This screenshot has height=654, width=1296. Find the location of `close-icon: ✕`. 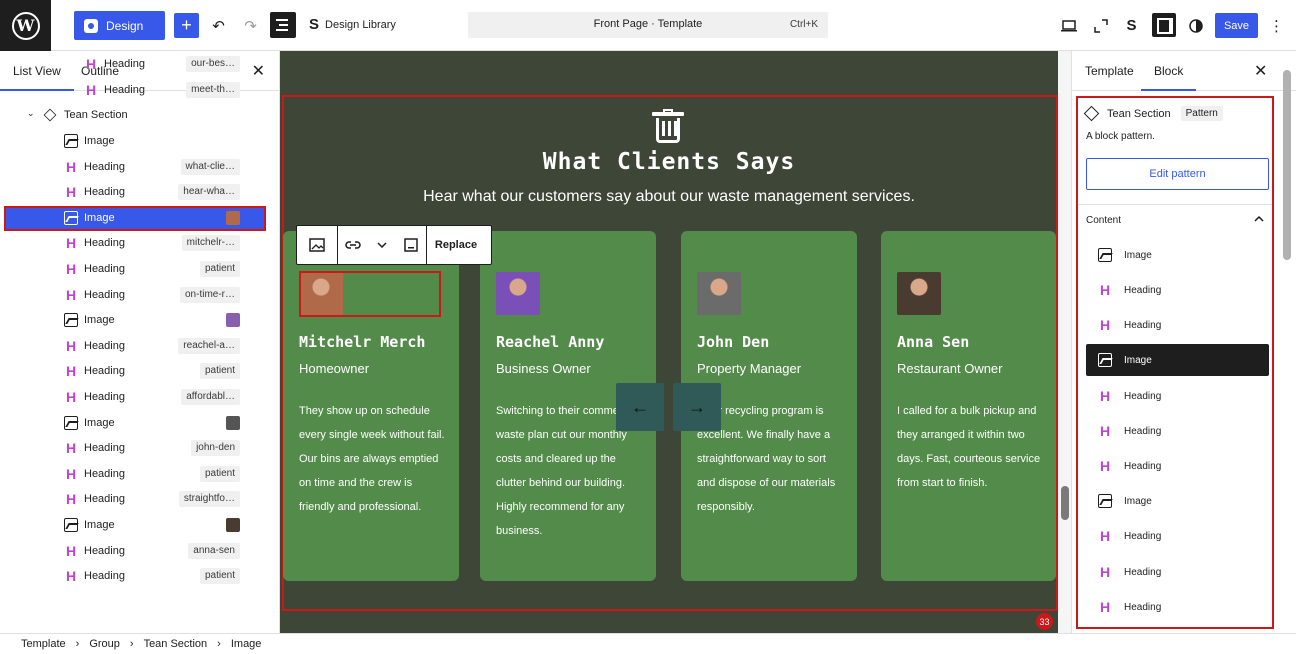

close-icon: ✕ is located at coordinates (1260, 71).